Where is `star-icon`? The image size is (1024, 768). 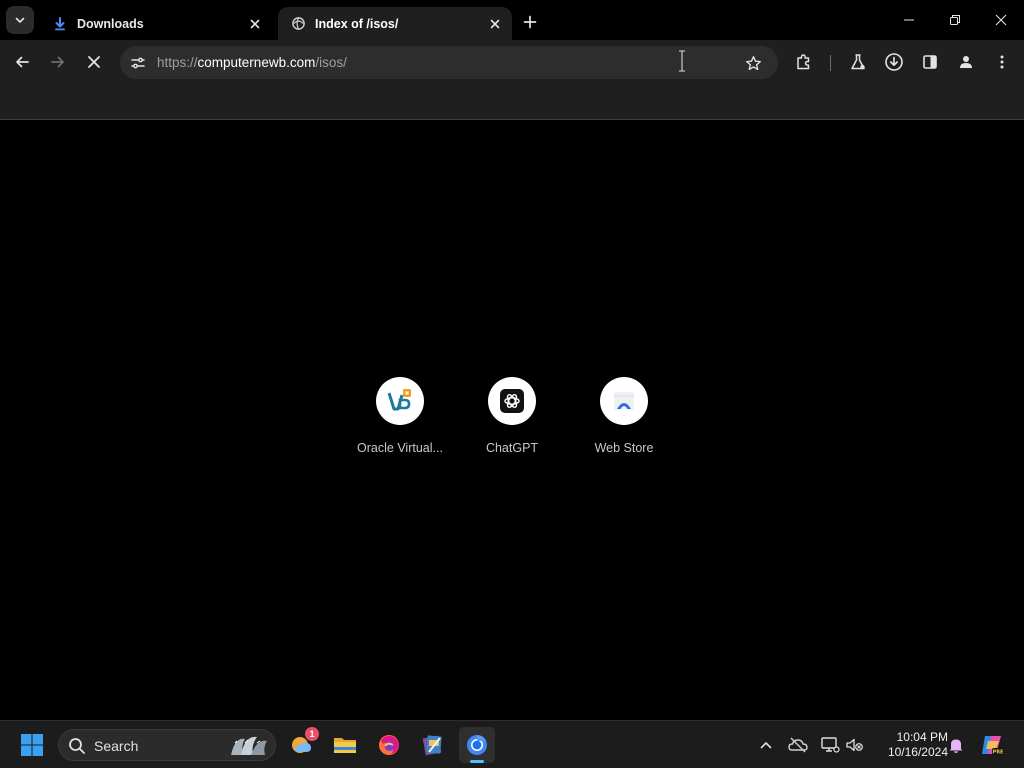 star-icon is located at coordinates (753, 62).